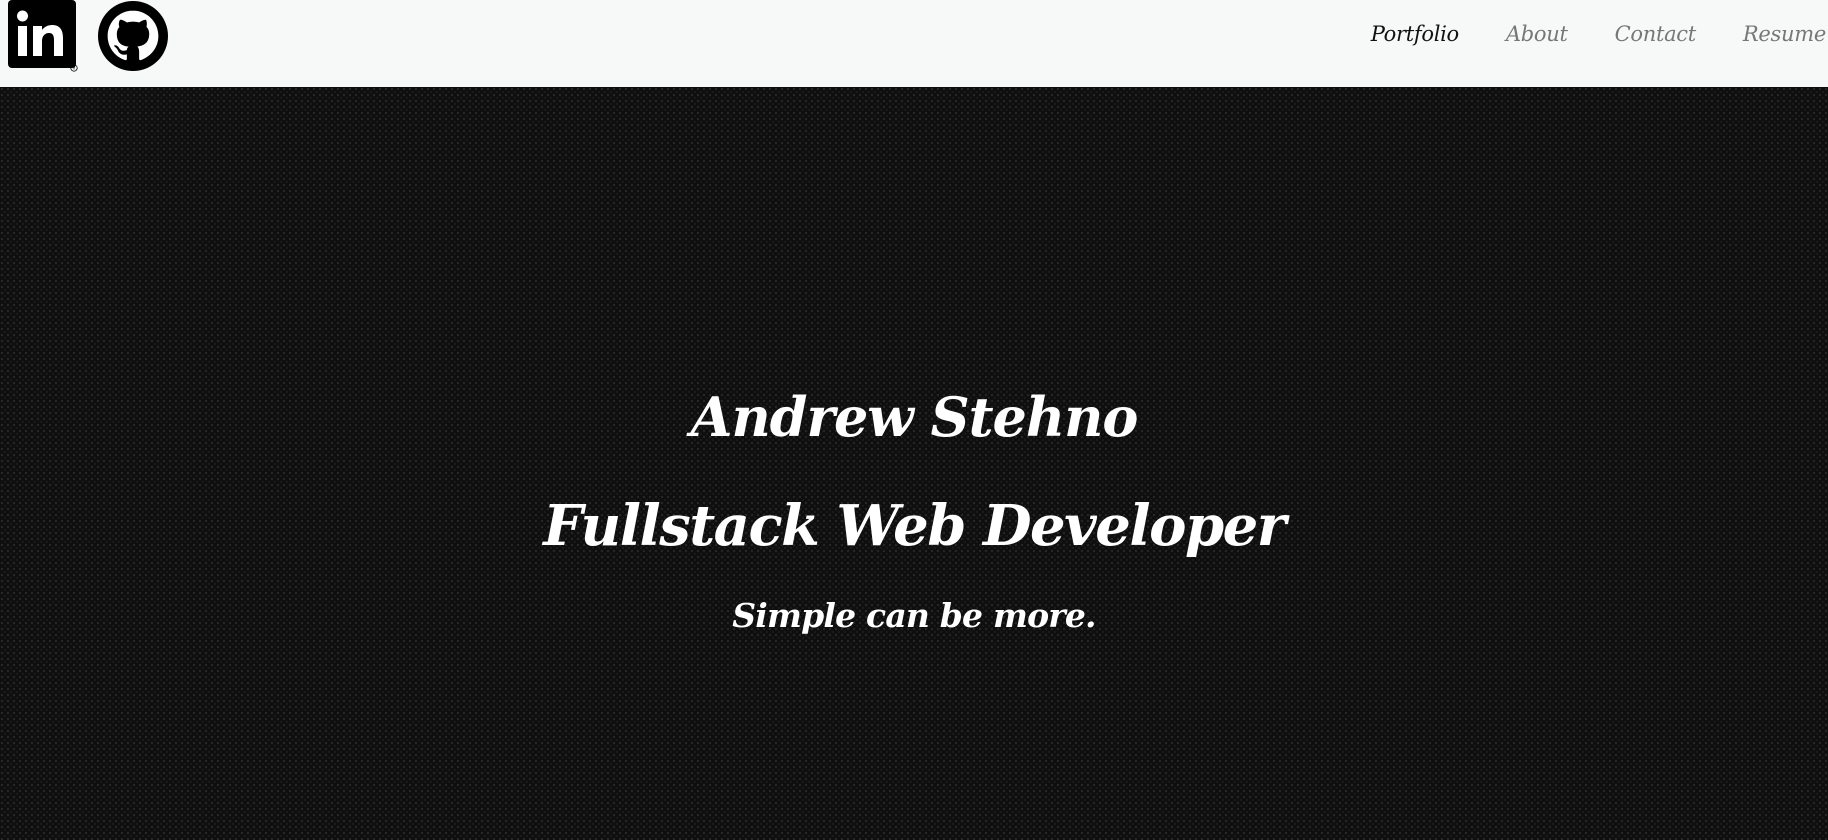 This screenshot has height=840, width=1828. I want to click on nav-about-link: About, so click(1525, 34).